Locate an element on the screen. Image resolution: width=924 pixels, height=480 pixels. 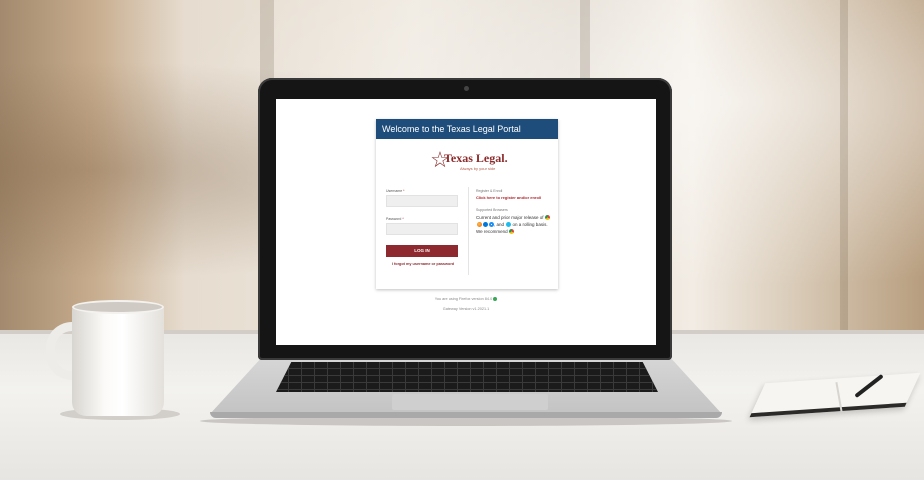
register-link: Click here to register and/or enroll is located at coordinates (515, 197).